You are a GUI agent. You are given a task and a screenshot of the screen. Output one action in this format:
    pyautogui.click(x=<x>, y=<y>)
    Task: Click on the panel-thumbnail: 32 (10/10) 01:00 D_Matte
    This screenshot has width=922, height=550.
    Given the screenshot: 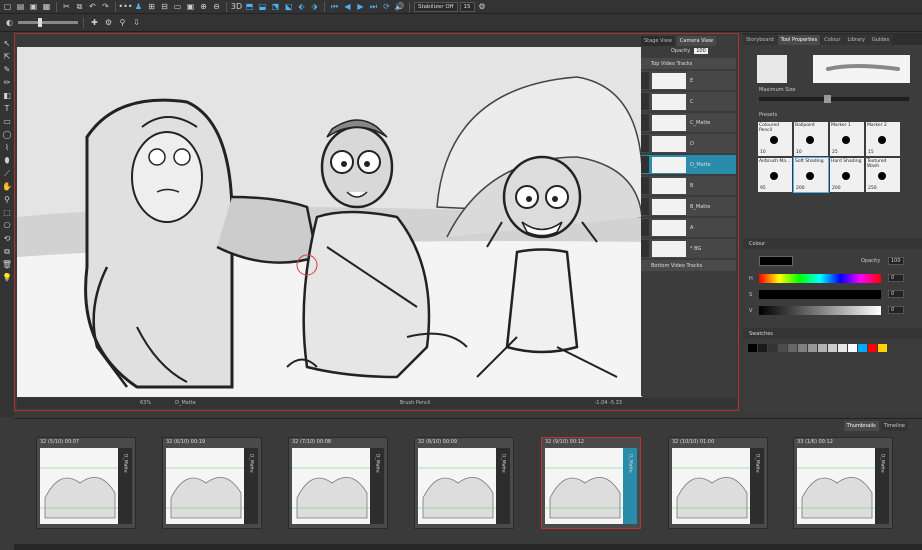 What is the action you would take?
    pyautogui.click(x=718, y=483)
    